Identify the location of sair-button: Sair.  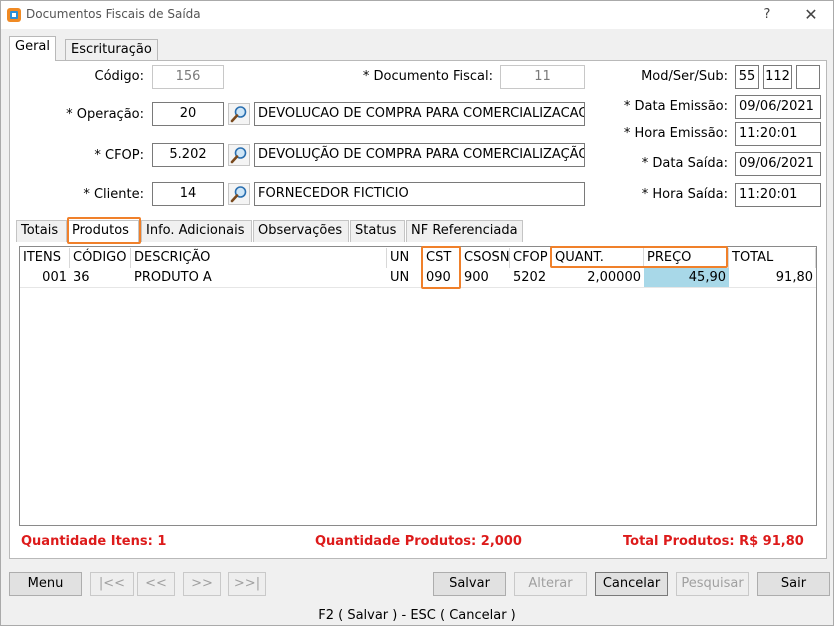
(793, 584).